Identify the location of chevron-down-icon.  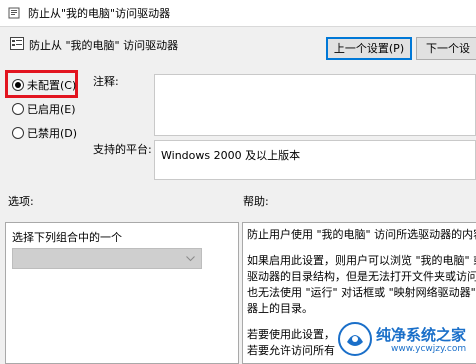
(190, 259).